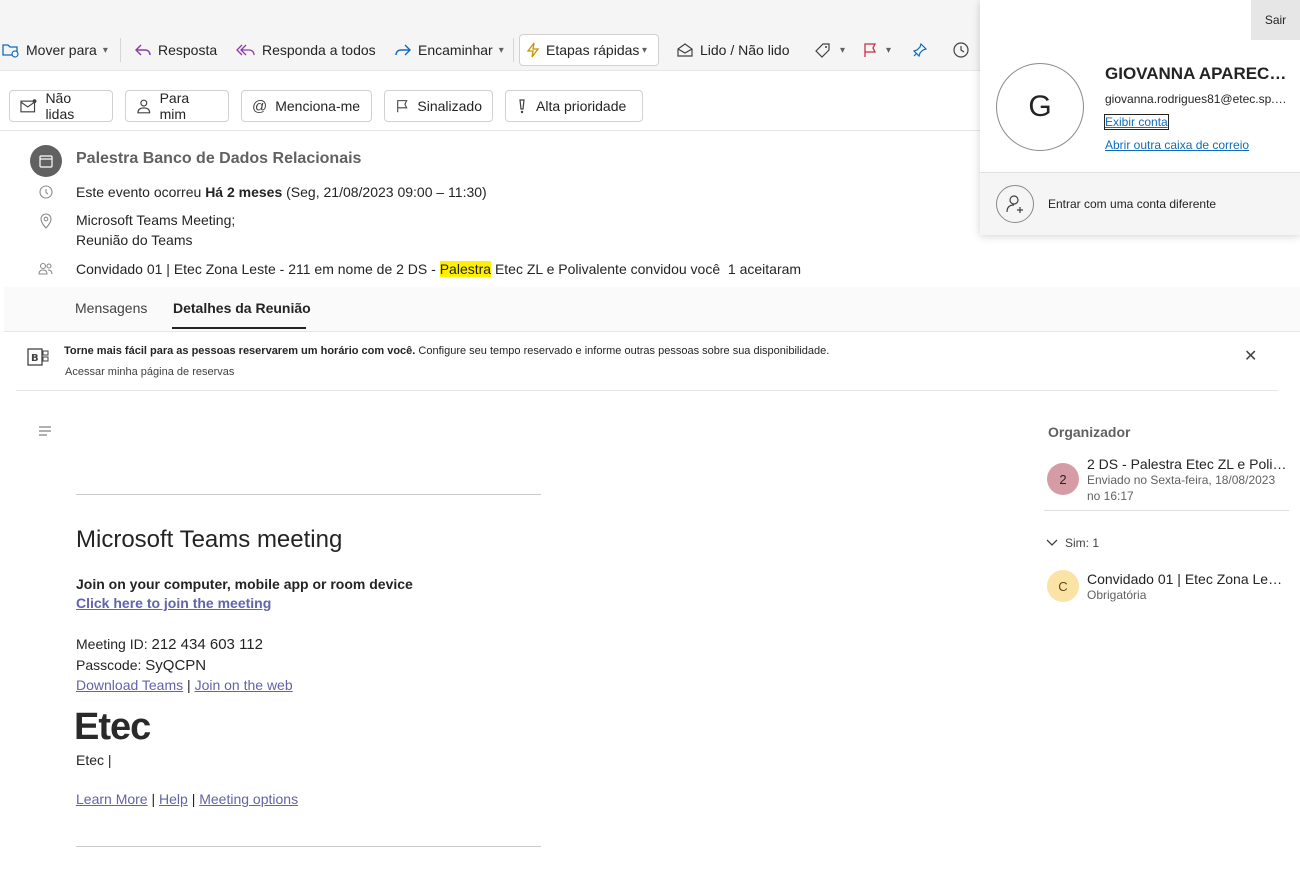  I want to click on event-time-relative: Há 2 meses, so click(244, 192).